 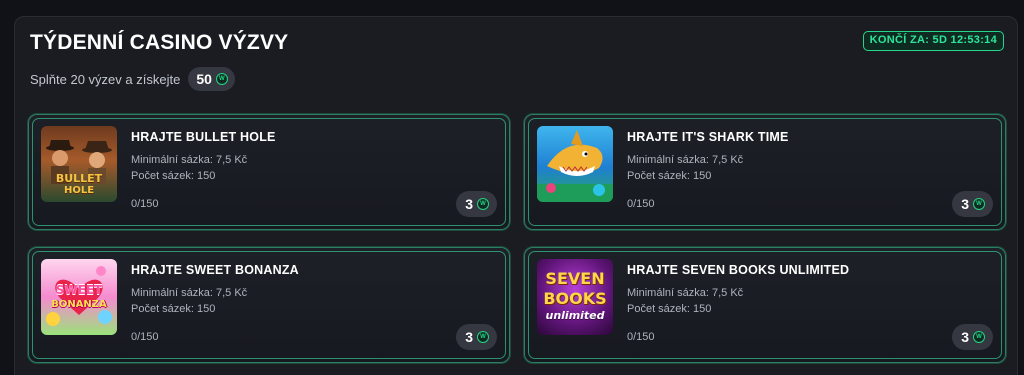 I want to click on thumb-logo-line-3: unlimited, so click(x=575, y=315).